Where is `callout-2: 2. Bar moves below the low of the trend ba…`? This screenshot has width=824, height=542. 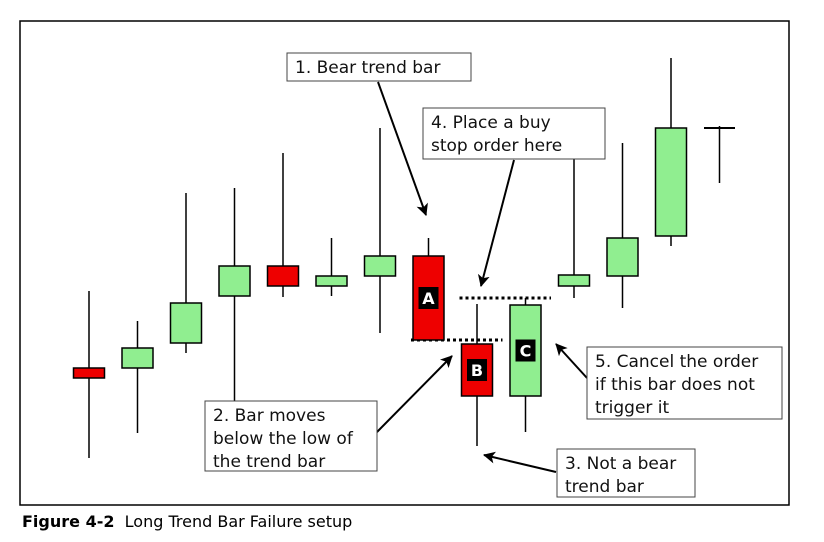 callout-2: 2. Bar moves below the low of the trend ba… is located at coordinates (291, 436).